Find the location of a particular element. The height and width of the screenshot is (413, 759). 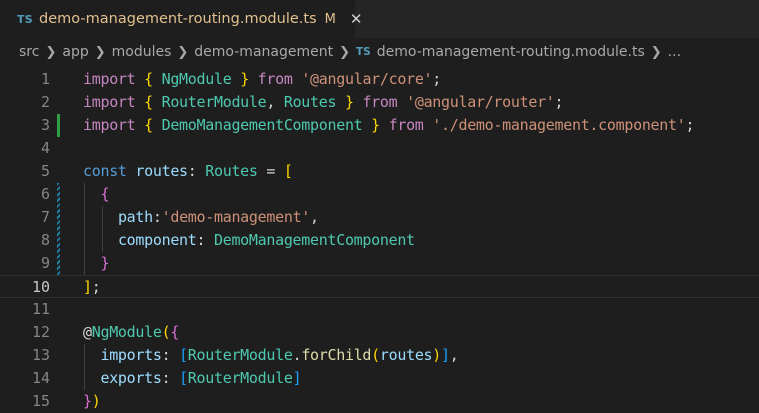

modified-indicator: M is located at coordinates (330, 19).